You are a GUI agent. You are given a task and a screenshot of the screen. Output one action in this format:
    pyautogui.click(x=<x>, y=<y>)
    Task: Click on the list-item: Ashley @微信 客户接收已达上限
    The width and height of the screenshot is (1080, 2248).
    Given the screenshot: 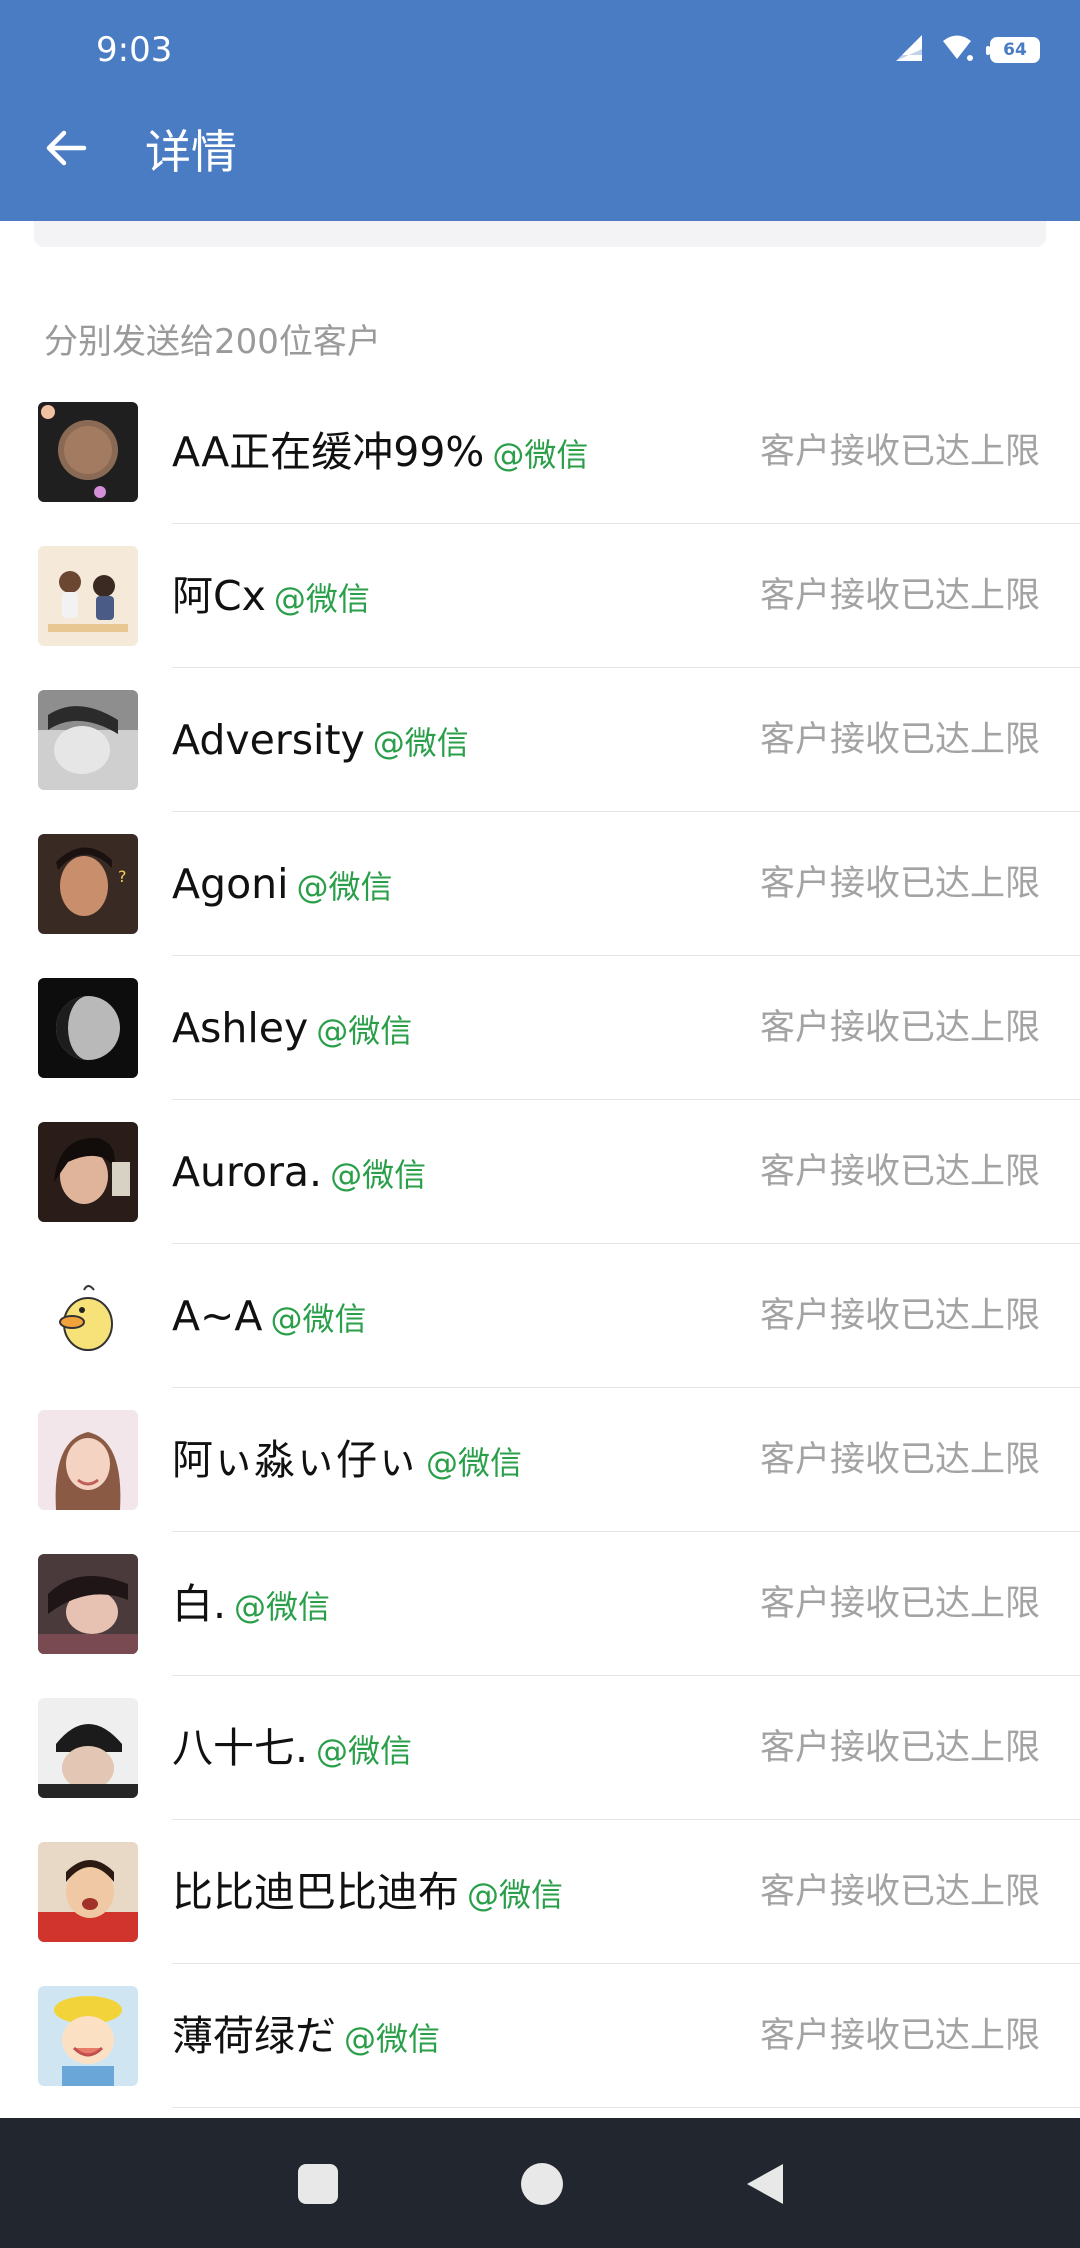 What is the action you would take?
    pyautogui.click(x=540, y=1028)
    